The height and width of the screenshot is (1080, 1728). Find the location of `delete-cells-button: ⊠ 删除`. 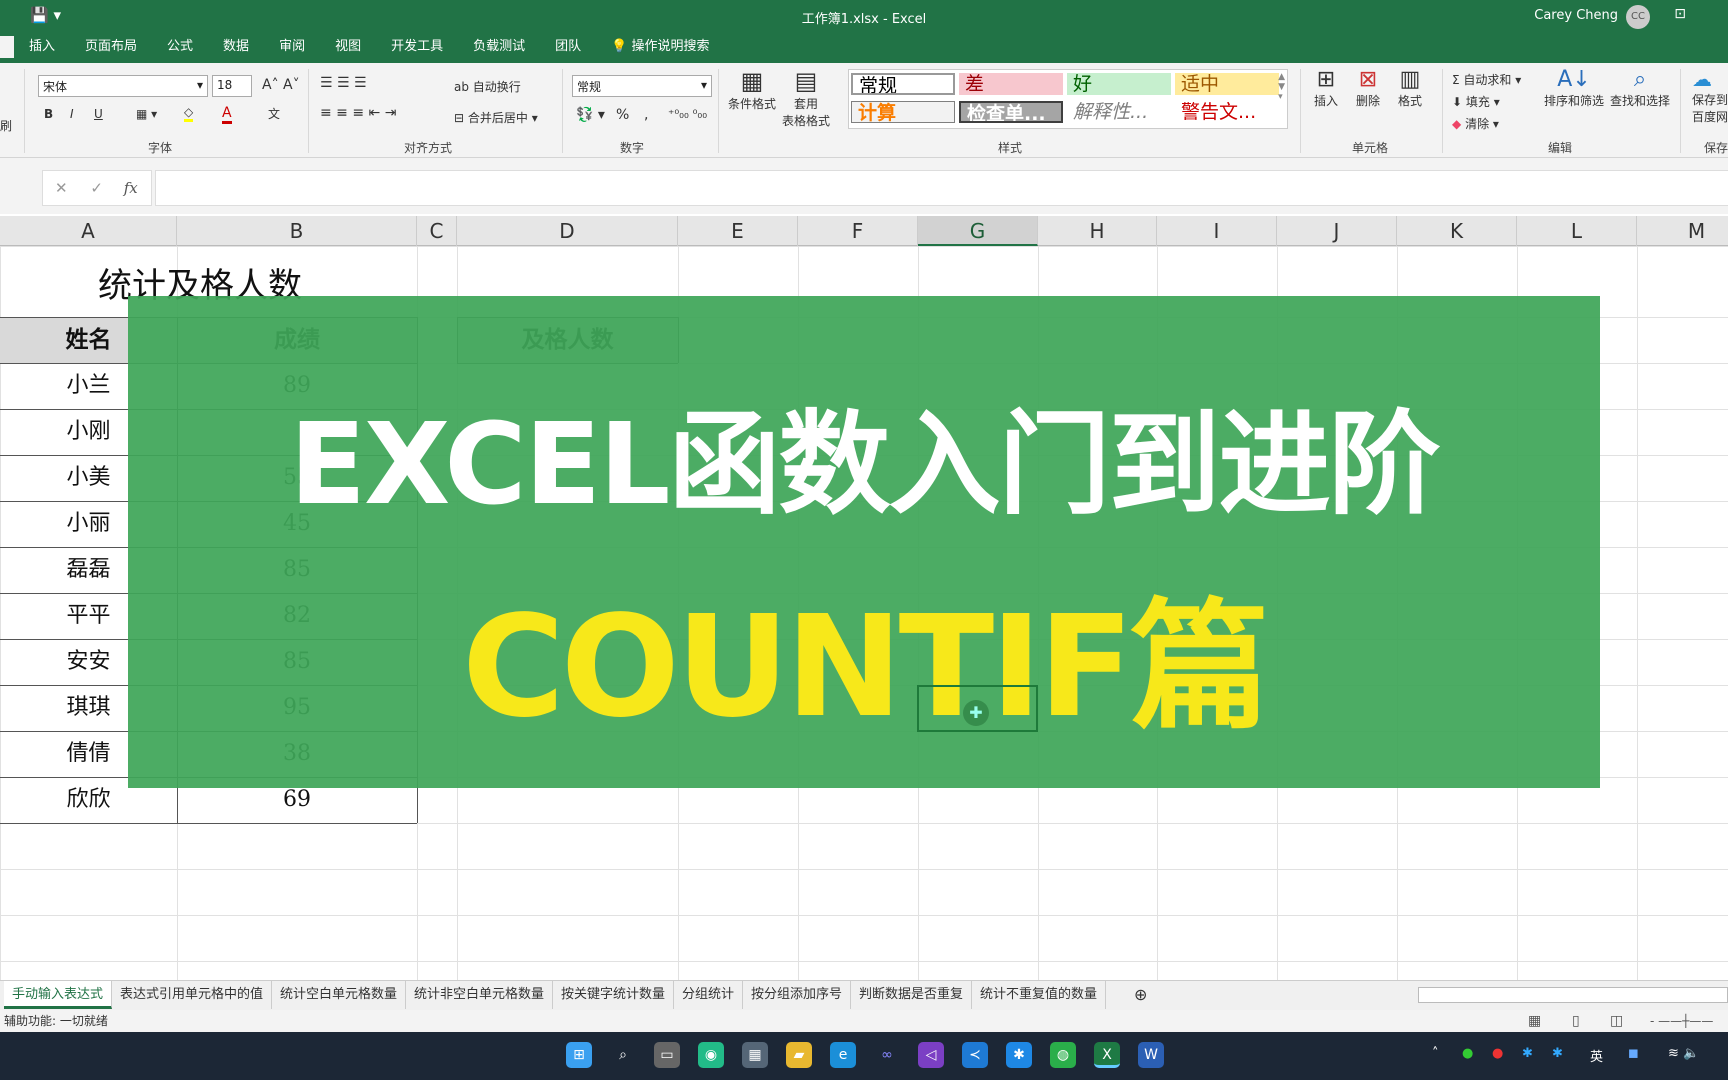

delete-cells-button: ⊠ 删除 is located at coordinates (1368, 88).